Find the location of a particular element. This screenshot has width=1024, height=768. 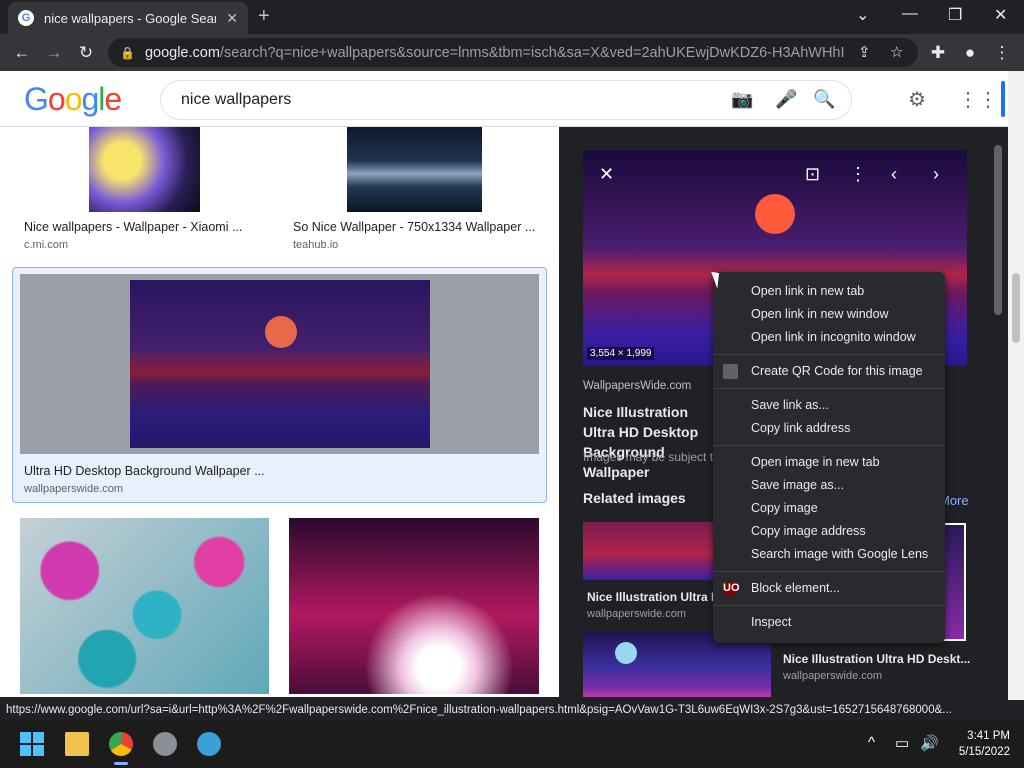

google-favicon-icon: G is located at coordinates (26, 18).